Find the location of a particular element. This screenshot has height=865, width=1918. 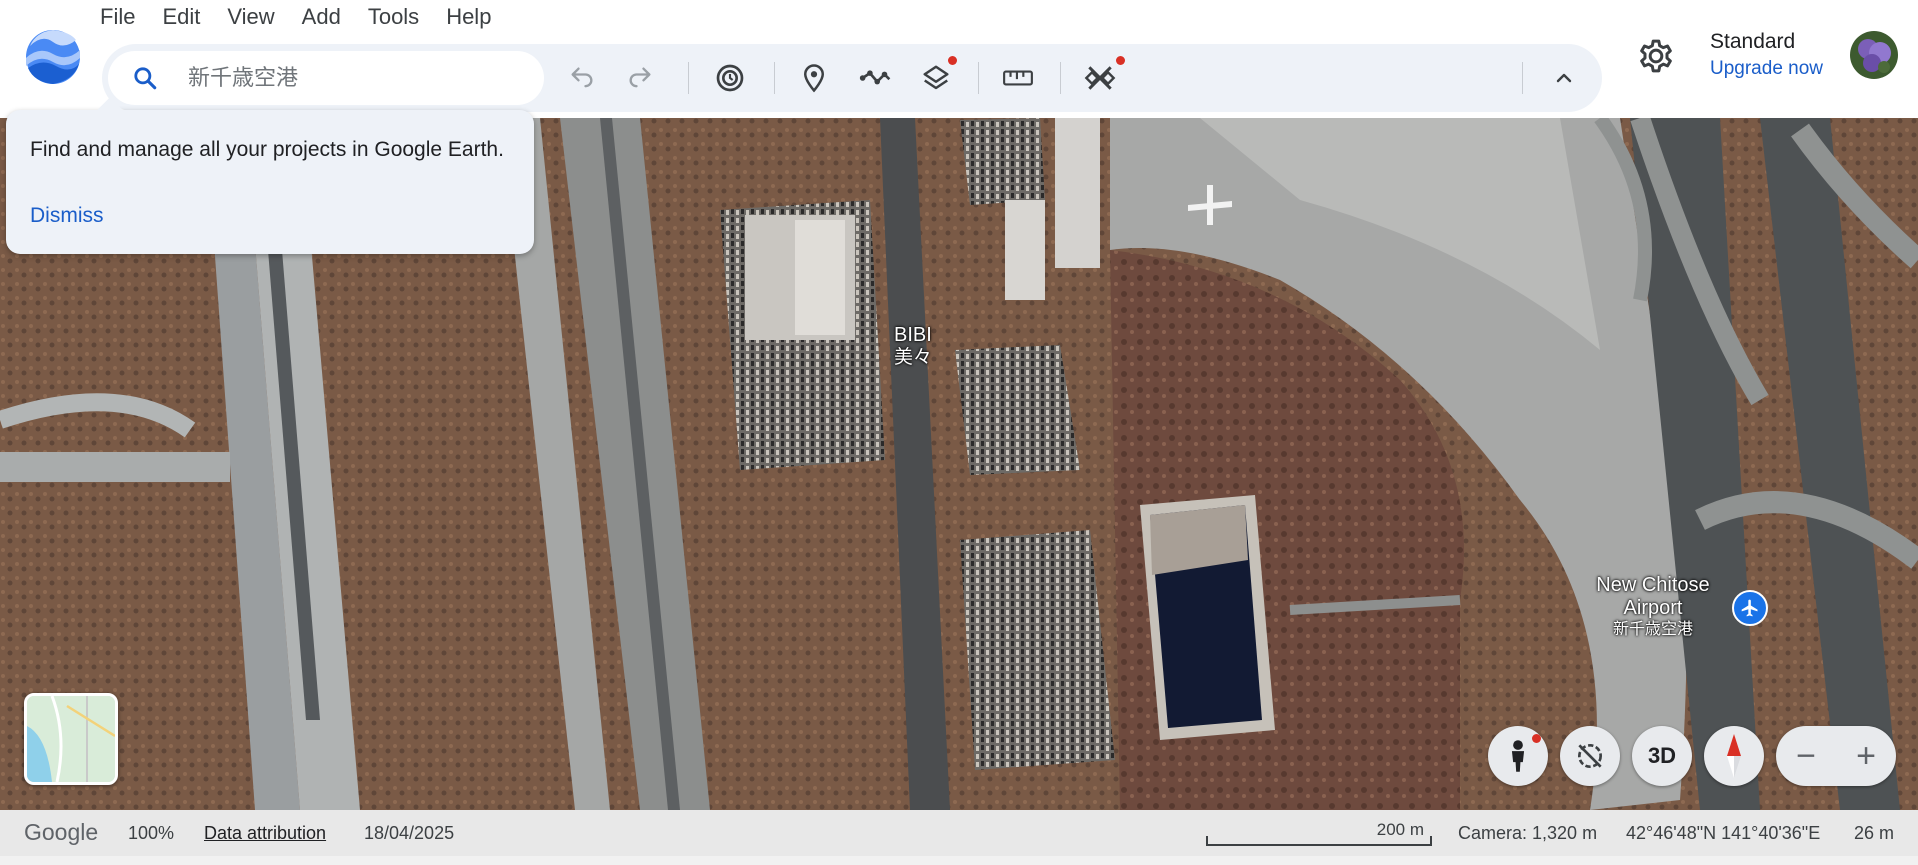

undo-icon is located at coordinates (582, 77).